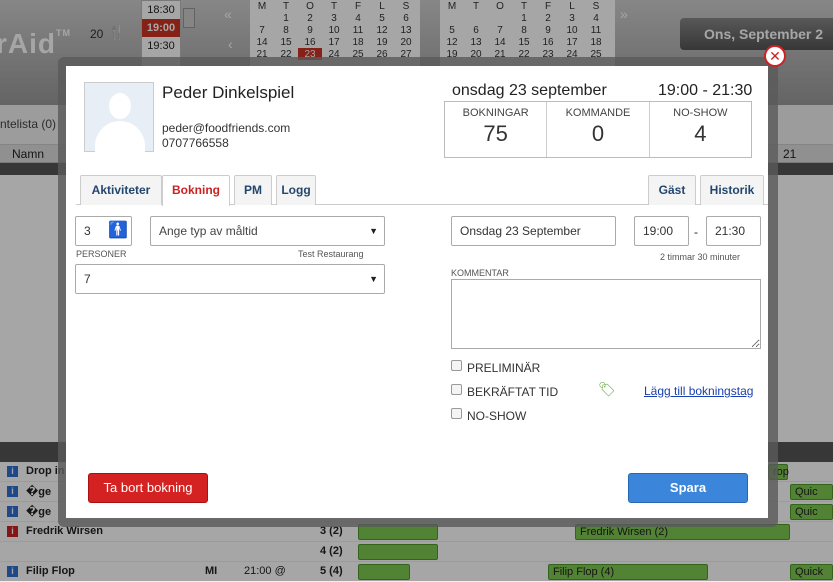  I want to click on stat-bookings: BOKNINGAR 75, so click(496, 129).